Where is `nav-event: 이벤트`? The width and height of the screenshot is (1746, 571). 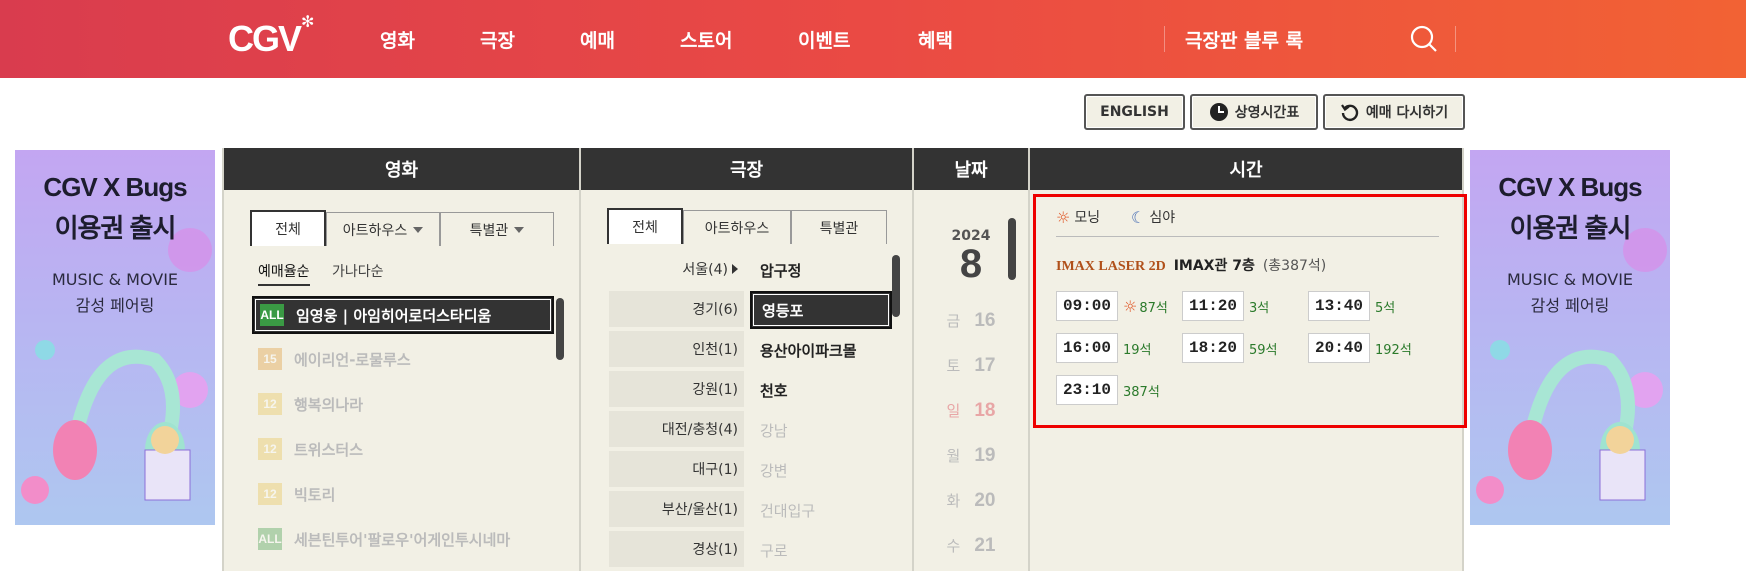 nav-event: 이벤트 is located at coordinates (824, 39).